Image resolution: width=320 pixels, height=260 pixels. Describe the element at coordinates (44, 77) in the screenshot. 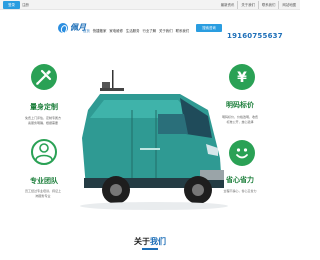

I see `tools-icon` at that location.